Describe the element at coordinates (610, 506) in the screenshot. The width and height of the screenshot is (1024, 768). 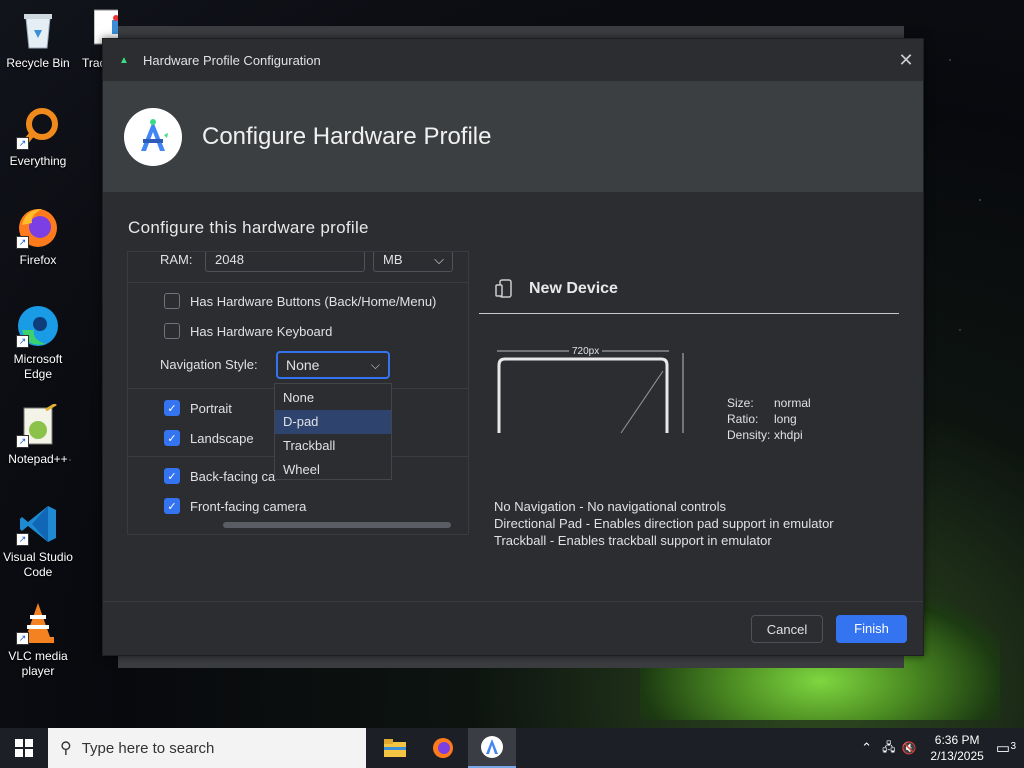
I see `description-line: No Navigation - No navigational controls` at that location.